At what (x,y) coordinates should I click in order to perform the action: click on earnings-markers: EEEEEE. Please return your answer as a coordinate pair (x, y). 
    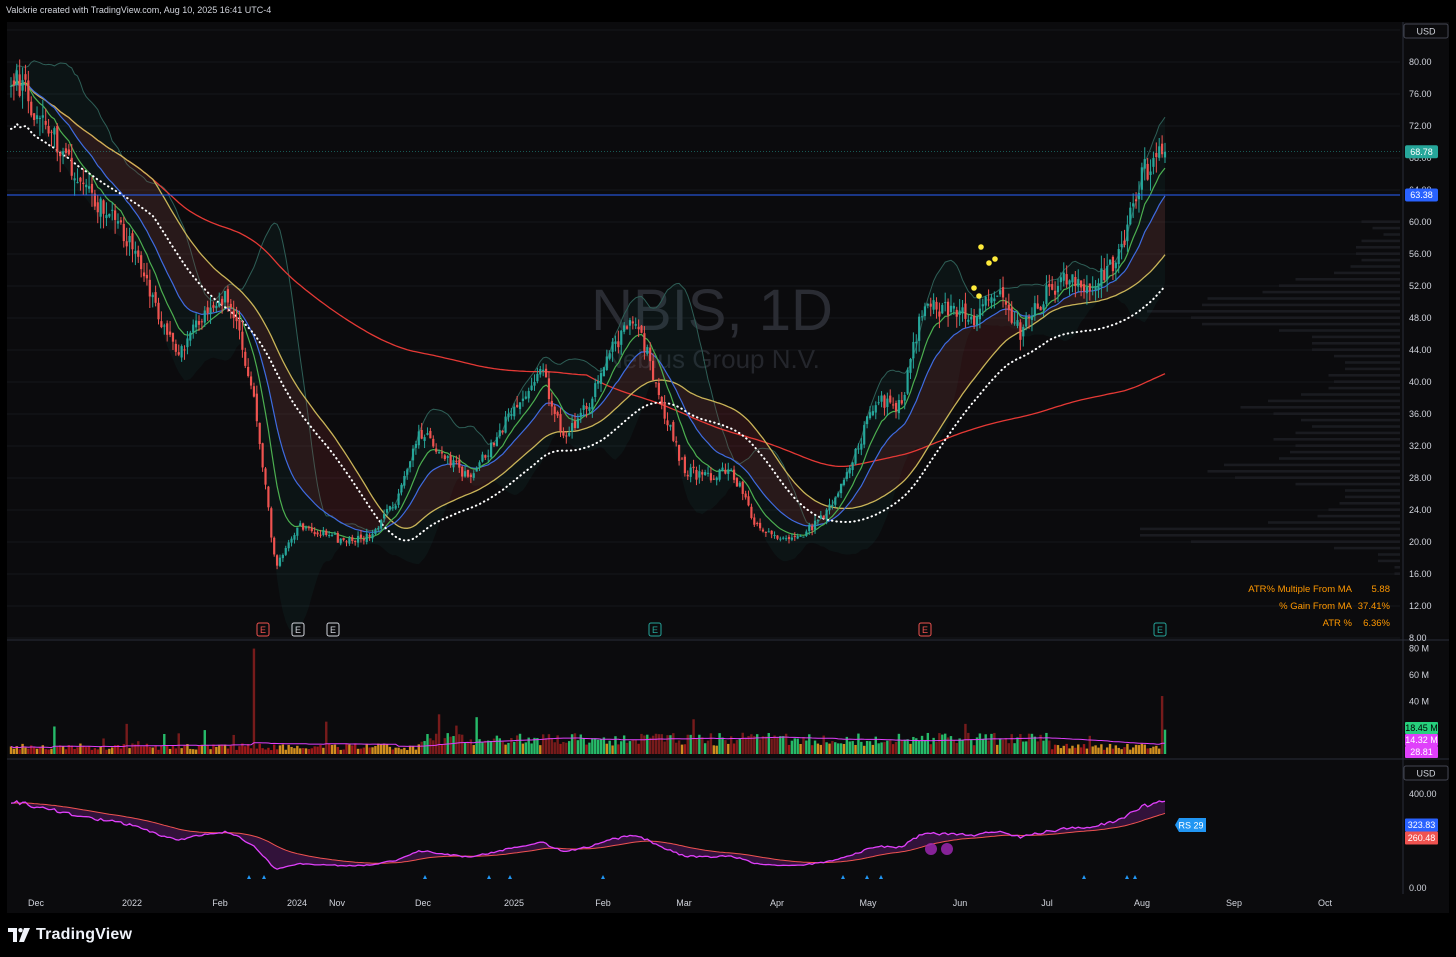
    Looking at the image, I should click on (711, 629).